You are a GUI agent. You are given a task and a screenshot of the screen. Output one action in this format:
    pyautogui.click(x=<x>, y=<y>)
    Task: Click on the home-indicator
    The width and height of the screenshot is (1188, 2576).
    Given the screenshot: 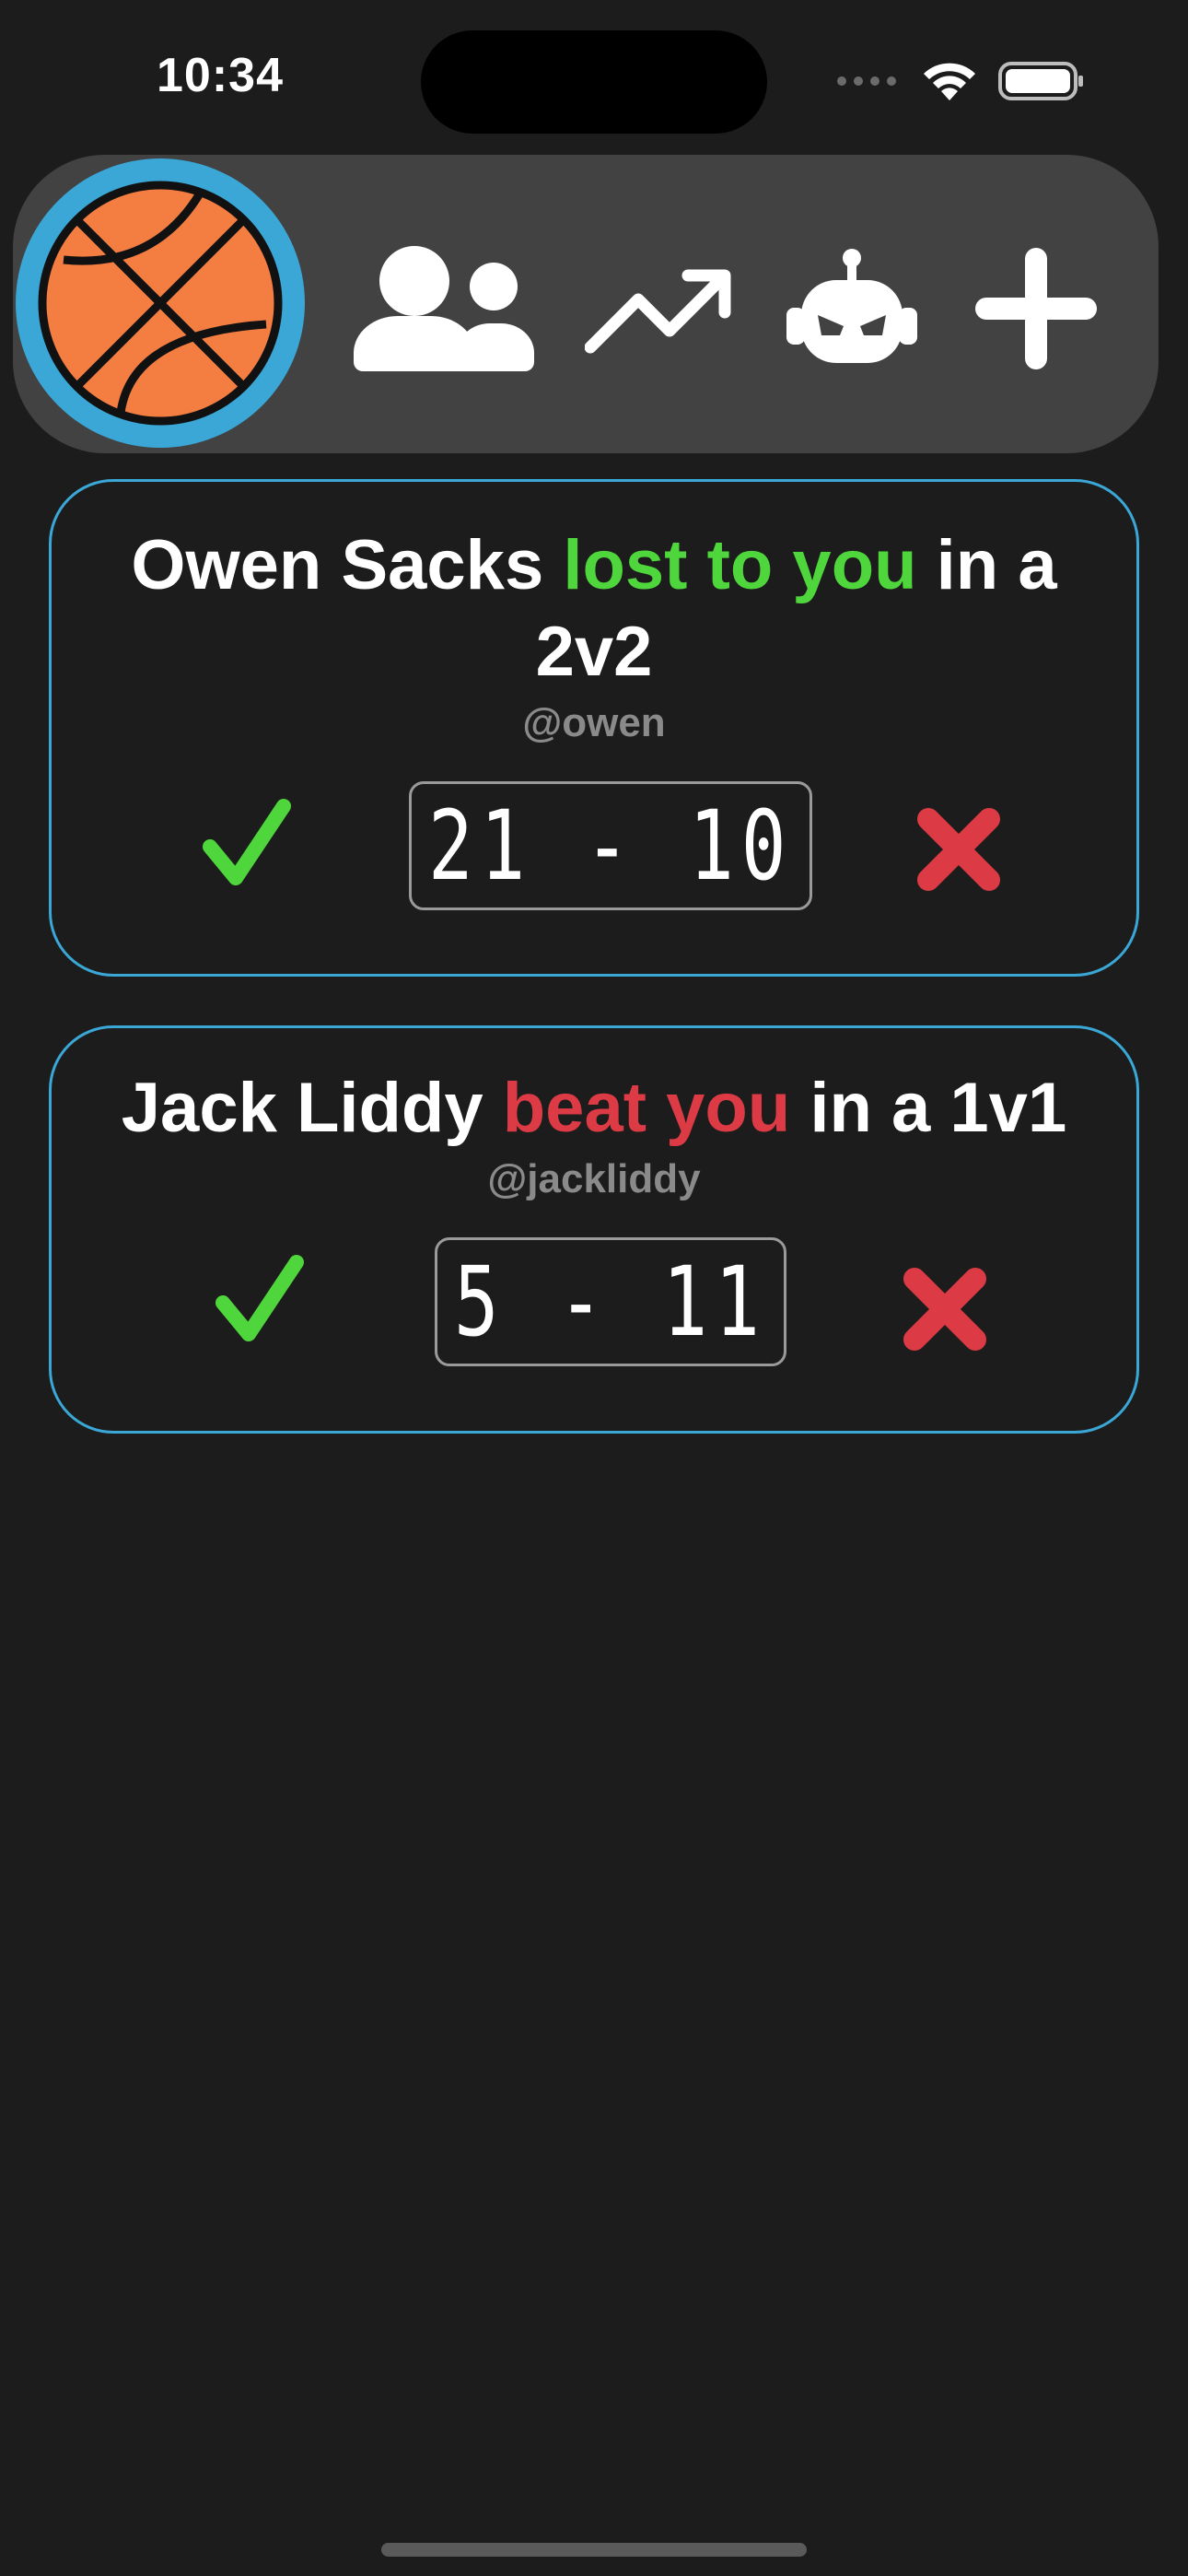 What is the action you would take?
    pyautogui.click(x=594, y=2550)
    